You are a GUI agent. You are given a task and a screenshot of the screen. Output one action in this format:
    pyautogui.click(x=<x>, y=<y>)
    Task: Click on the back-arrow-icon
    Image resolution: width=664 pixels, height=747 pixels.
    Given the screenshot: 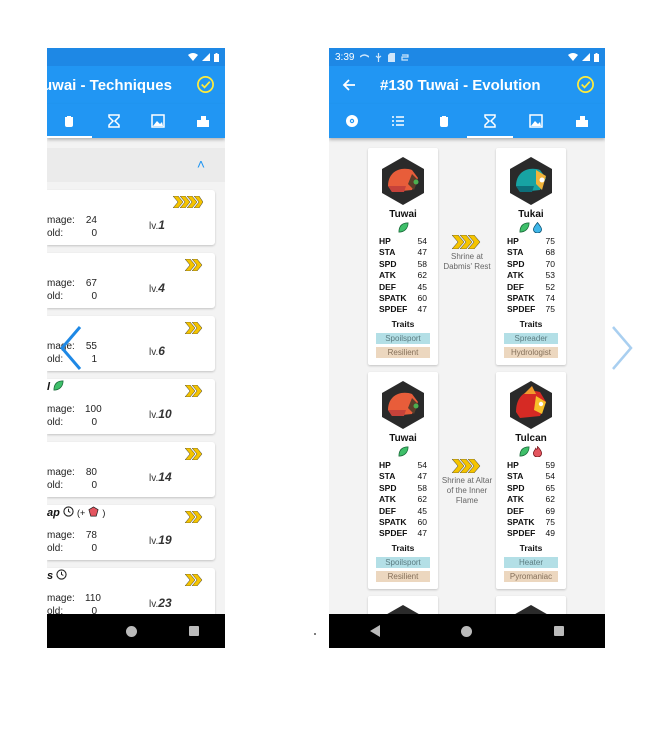 What is the action you would take?
    pyautogui.click(x=349, y=85)
    